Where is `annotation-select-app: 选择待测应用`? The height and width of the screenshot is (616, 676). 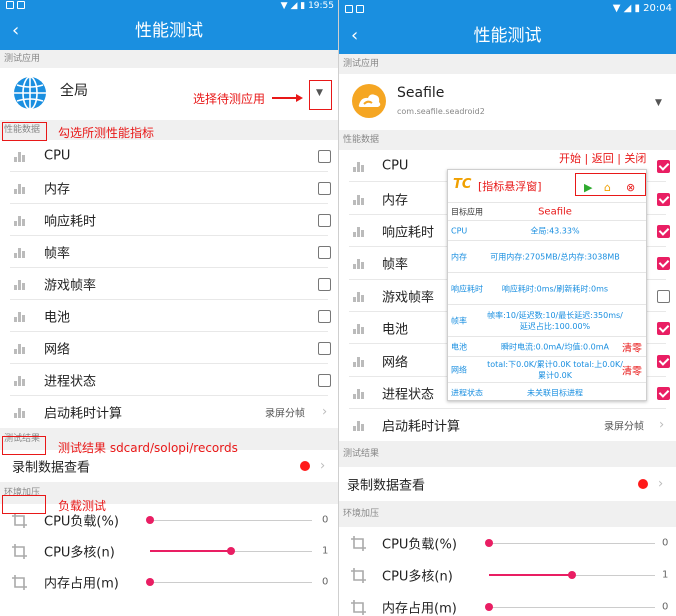 annotation-select-app: 选择待测应用 is located at coordinates (229, 99).